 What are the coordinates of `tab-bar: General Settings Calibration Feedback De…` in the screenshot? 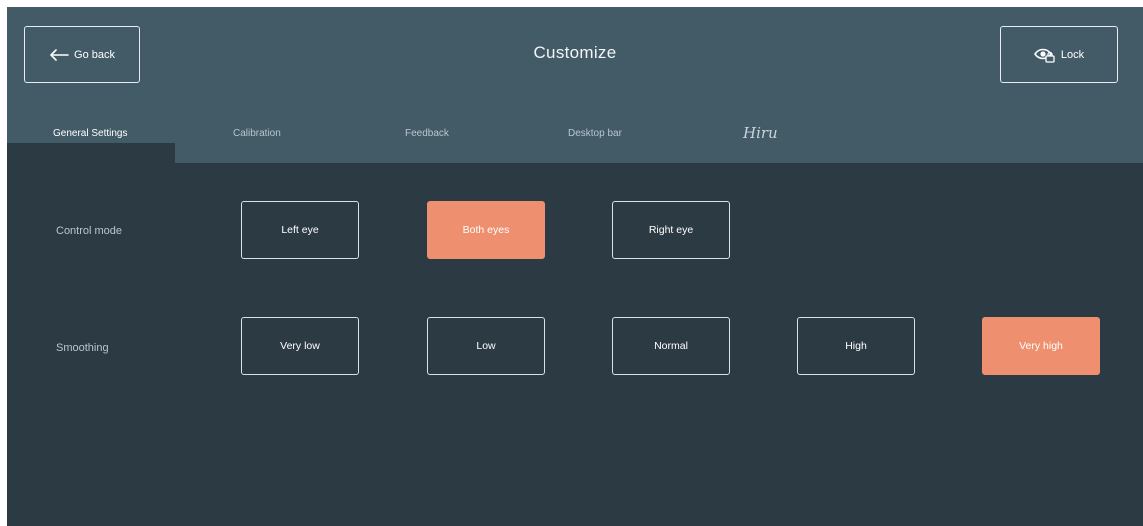 It's located at (575, 137).